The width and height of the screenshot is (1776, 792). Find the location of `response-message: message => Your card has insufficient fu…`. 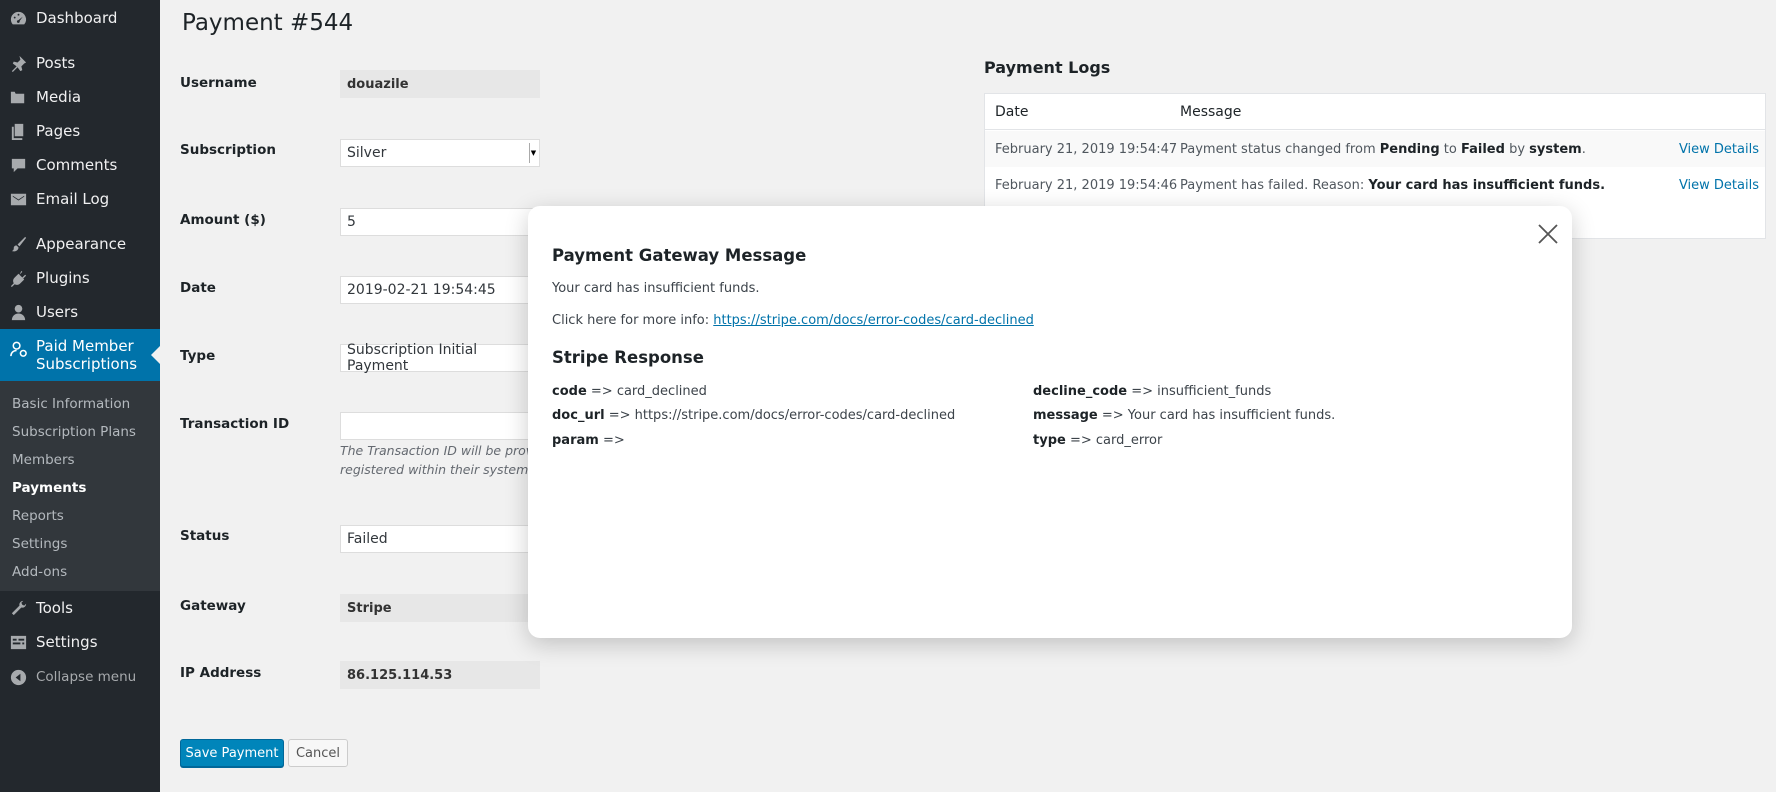

response-message: message => Your card has insufficient fu… is located at coordinates (1184, 415).